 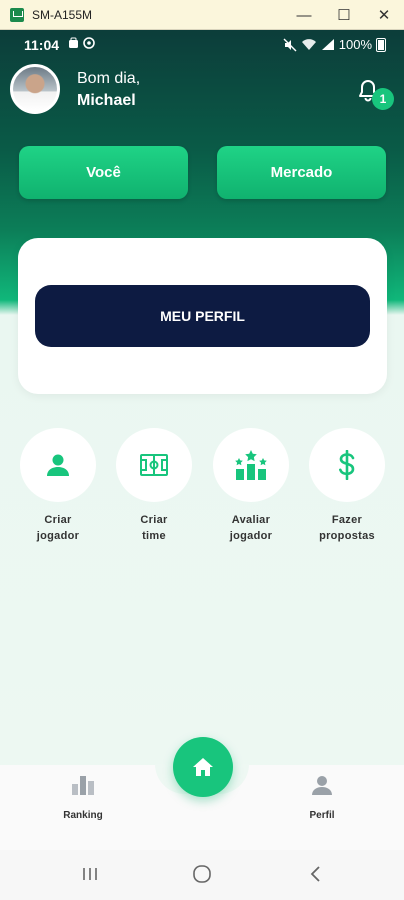 I want to click on person-icon, so click(x=58, y=465).